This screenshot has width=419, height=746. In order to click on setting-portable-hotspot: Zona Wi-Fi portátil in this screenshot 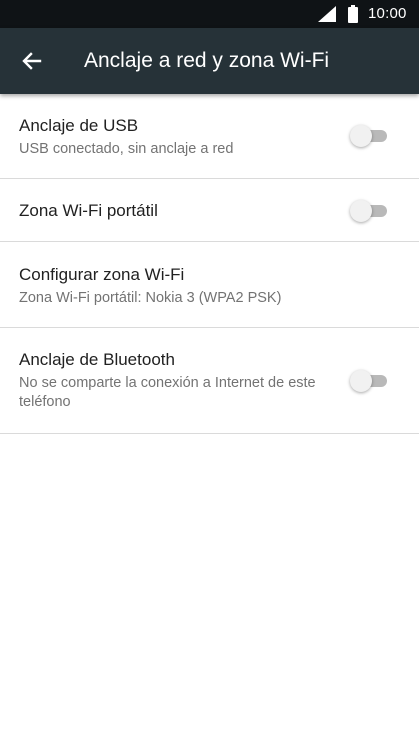, I will do `click(209, 210)`.